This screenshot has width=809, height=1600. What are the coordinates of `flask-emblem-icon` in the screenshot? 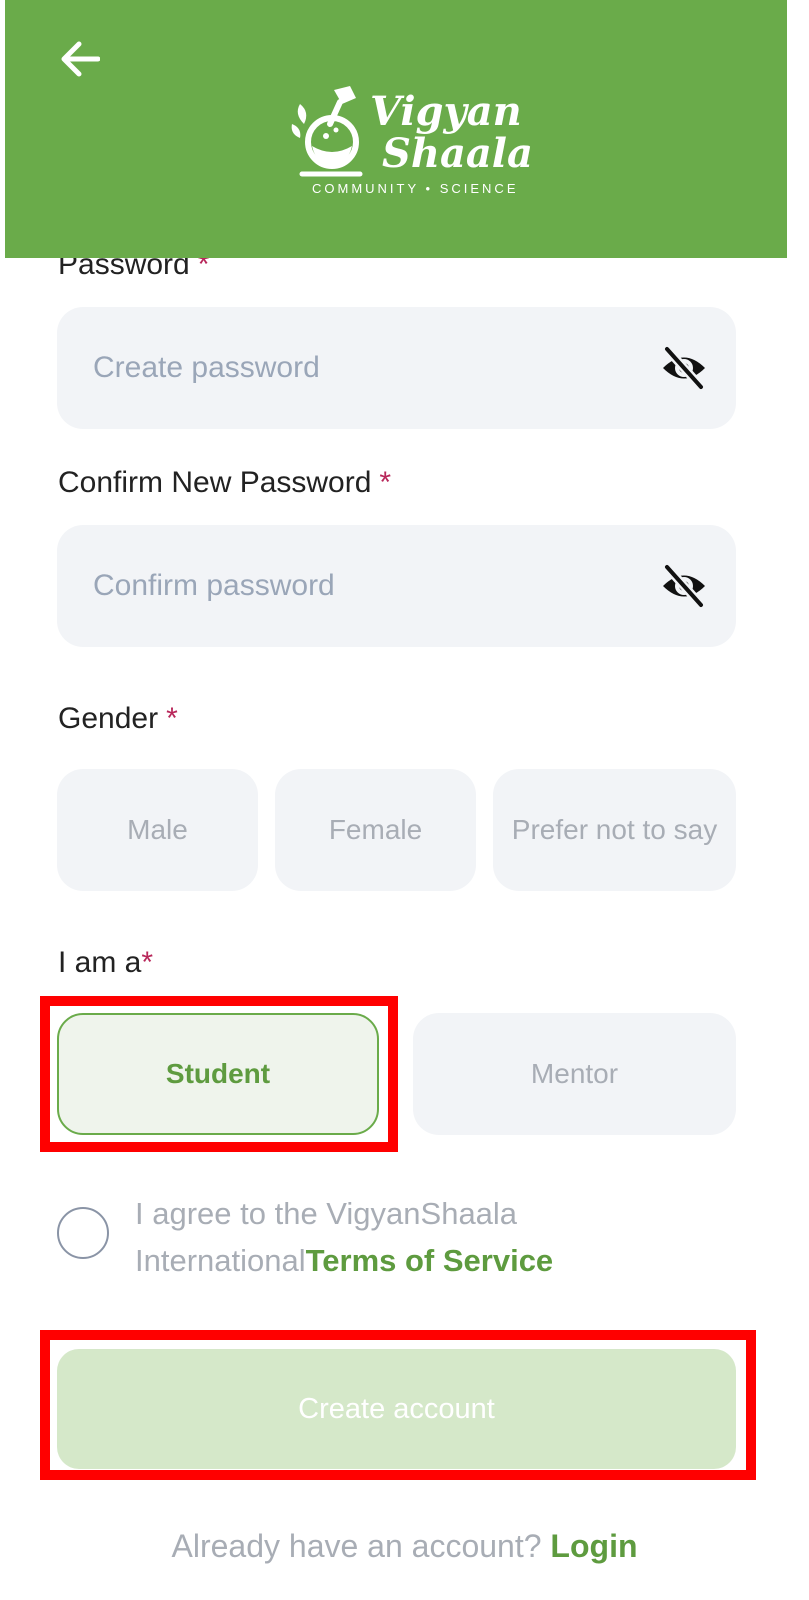 It's located at (327, 131).